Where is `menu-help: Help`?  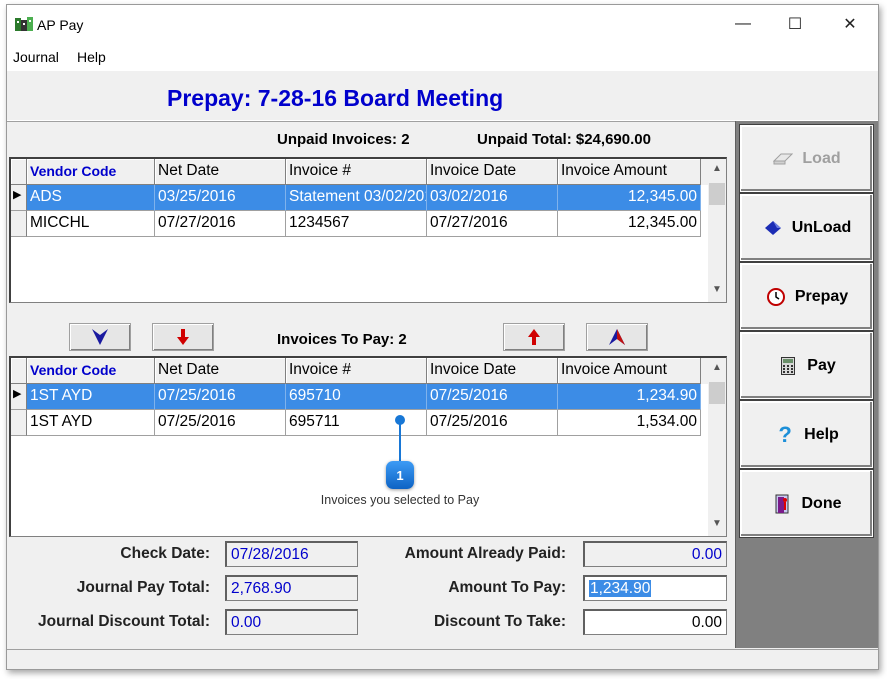 menu-help: Help is located at coordinates (91, 57).